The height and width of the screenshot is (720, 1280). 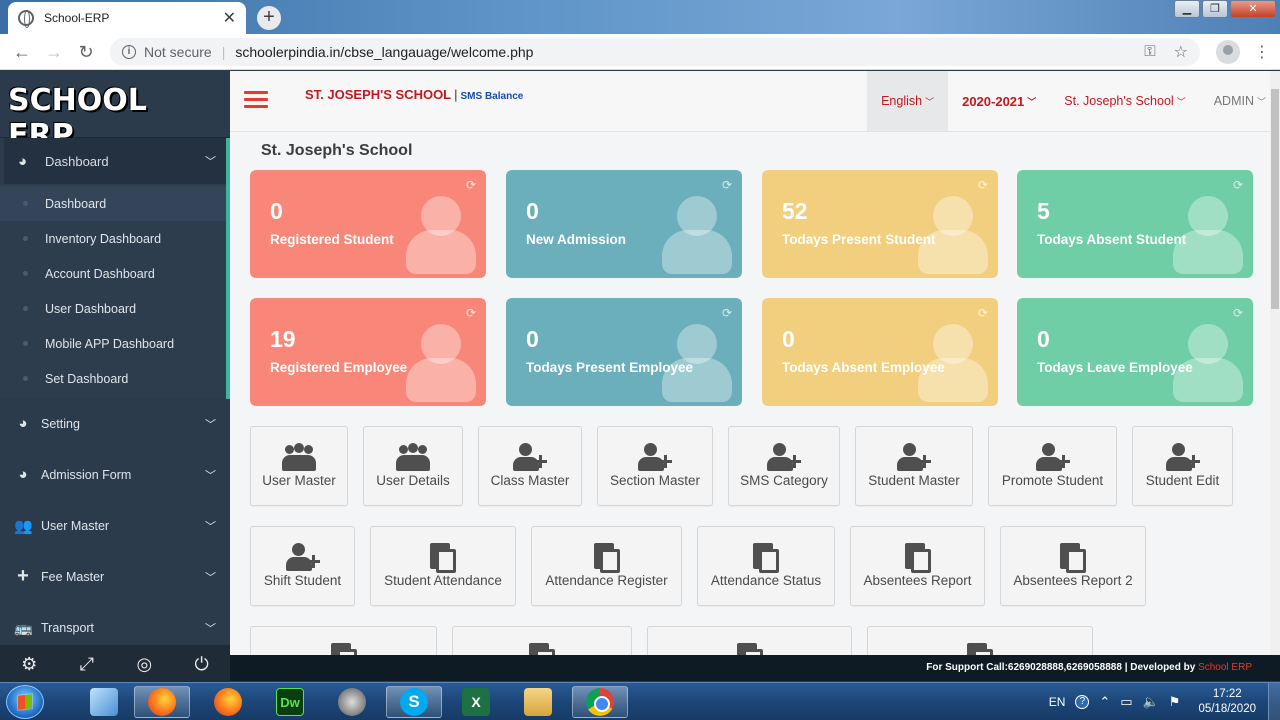 I want to click on show-desktop-button, so click(x=1274, y=701).